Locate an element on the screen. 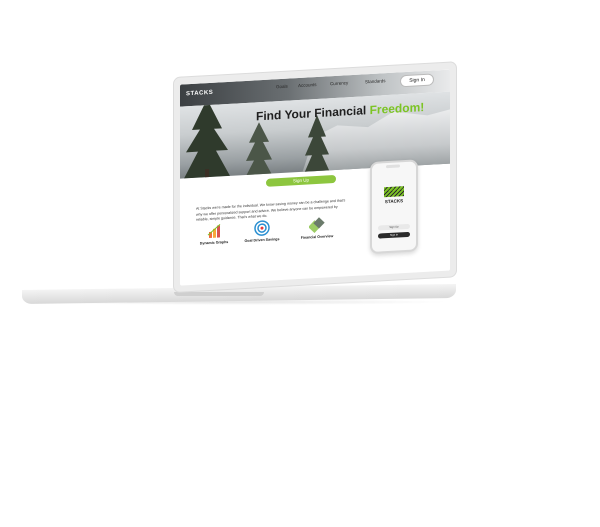 Image resolution: width=600 pixels, height=527 pixels. phone-brand: STACKS is located at coordinates (394, 201).